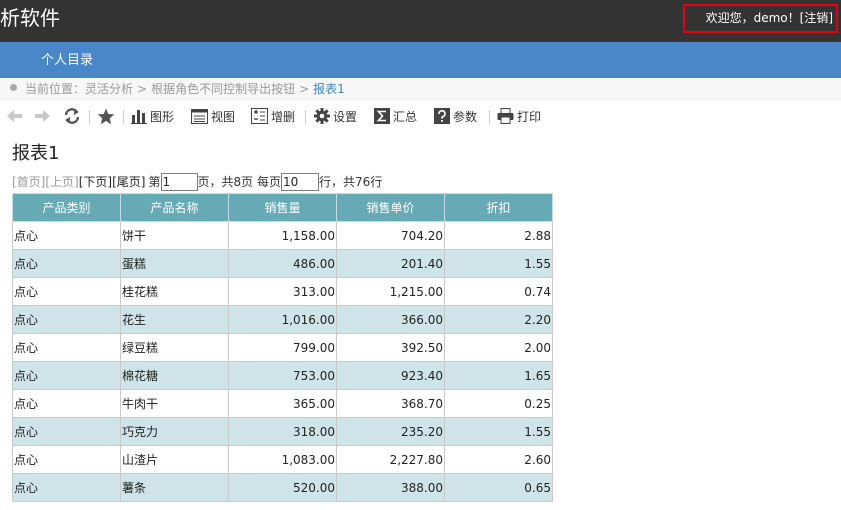  Describe the element at coordinates (28, 182) in the screenshot. I see `first-page-link: [首页]` at that location.